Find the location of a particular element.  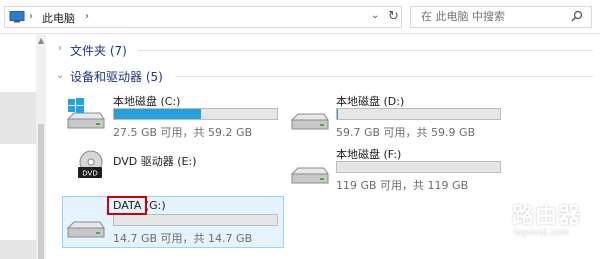

drive-free-space: 59.7 GB 可用，共 59.9 GB is located at coordinates (406, 132).